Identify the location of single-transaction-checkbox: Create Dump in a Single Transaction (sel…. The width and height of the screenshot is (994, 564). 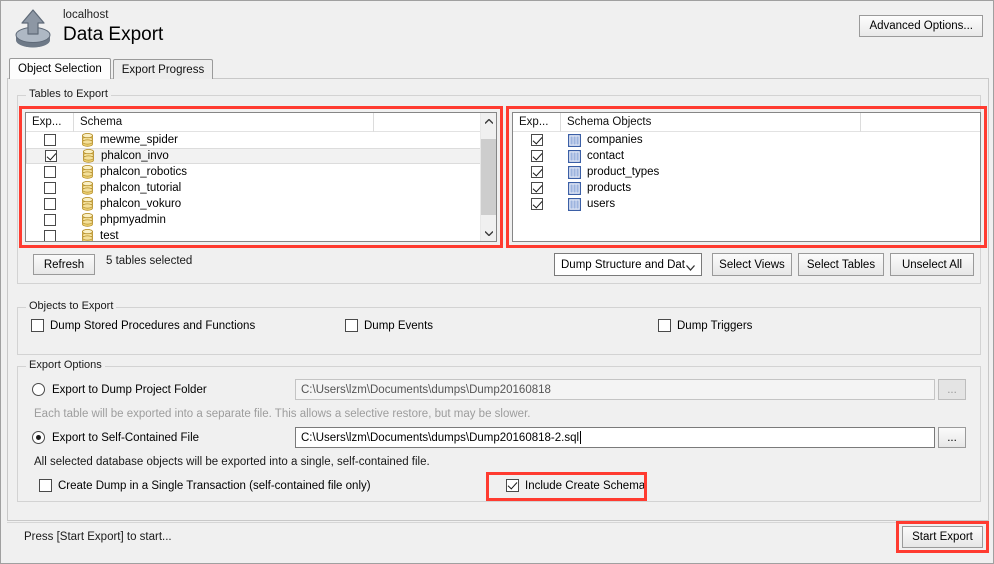
(205, 485).